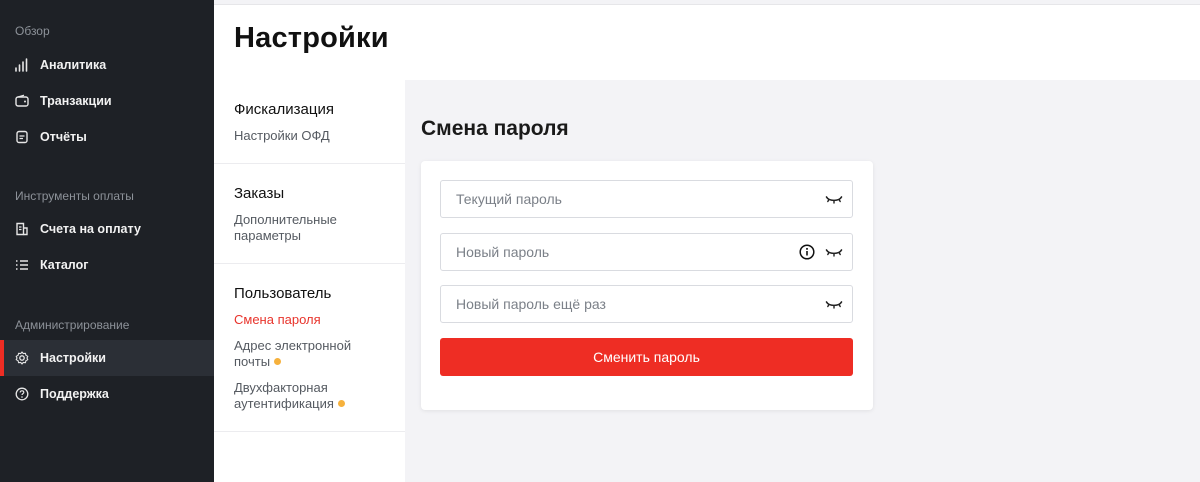  What do you see at coordinates (76, 101) in the screenshot?
I see `sidebar-item-label: Транзакции` at bounding box center [76, 101].